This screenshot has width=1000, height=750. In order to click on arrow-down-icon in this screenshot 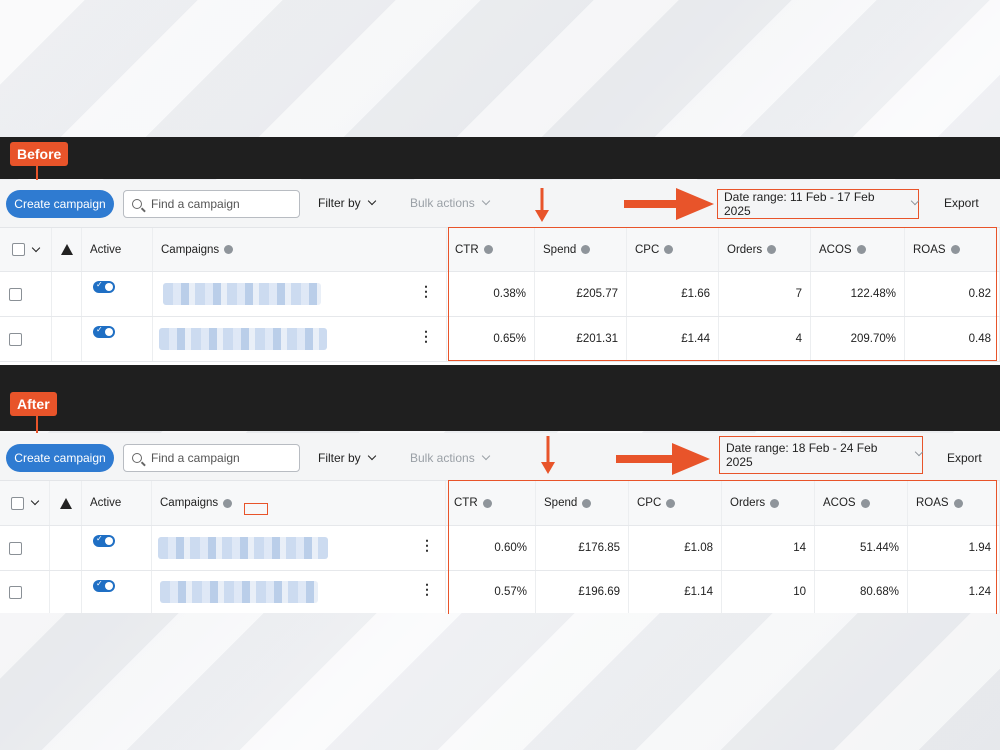, I will do `click(542, 205)`.